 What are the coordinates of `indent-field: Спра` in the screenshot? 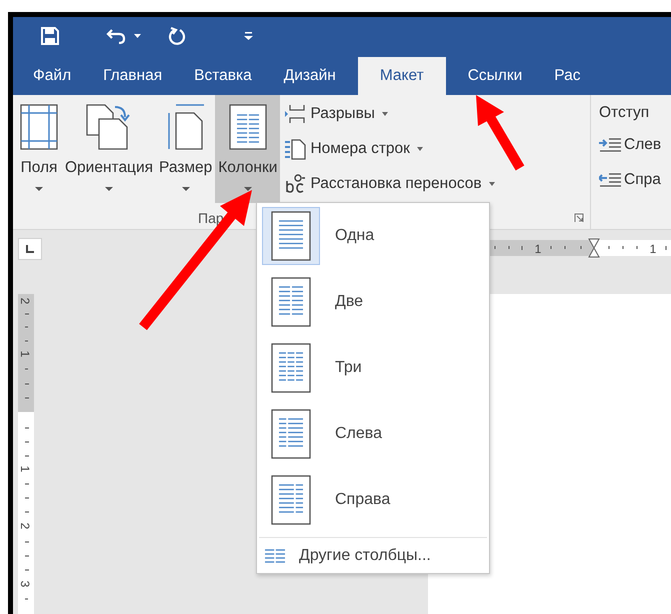 It's located at (630, 180).